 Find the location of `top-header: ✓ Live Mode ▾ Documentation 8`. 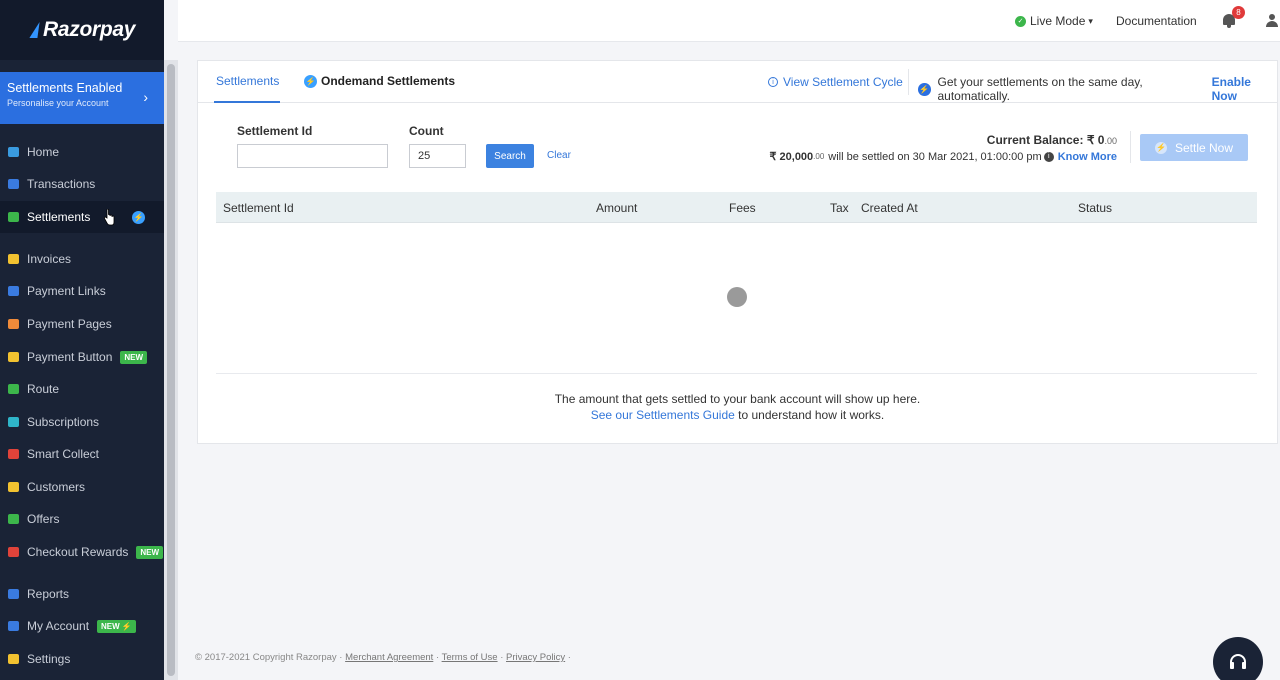

top-header: ✓ Live Mode ▾ Documentation 8 is located at coordinates (729, 21).